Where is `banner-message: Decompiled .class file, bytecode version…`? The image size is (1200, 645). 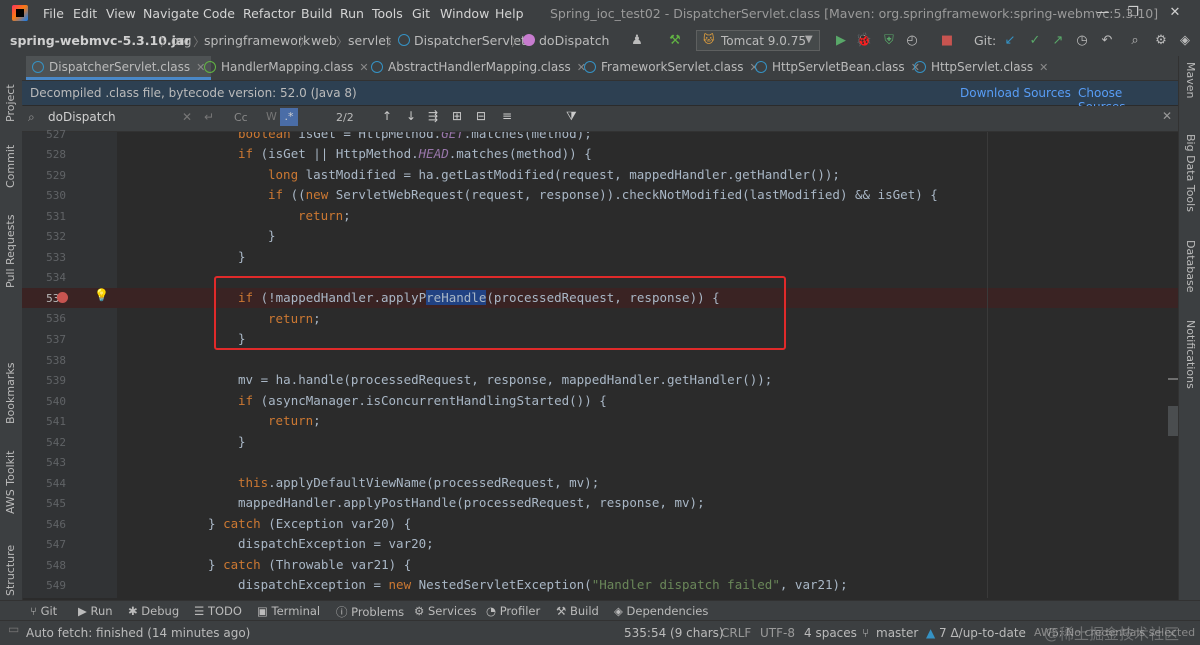 banner-message: Decompiled .class file, bytecode version… is located at coordinates (193, 93).